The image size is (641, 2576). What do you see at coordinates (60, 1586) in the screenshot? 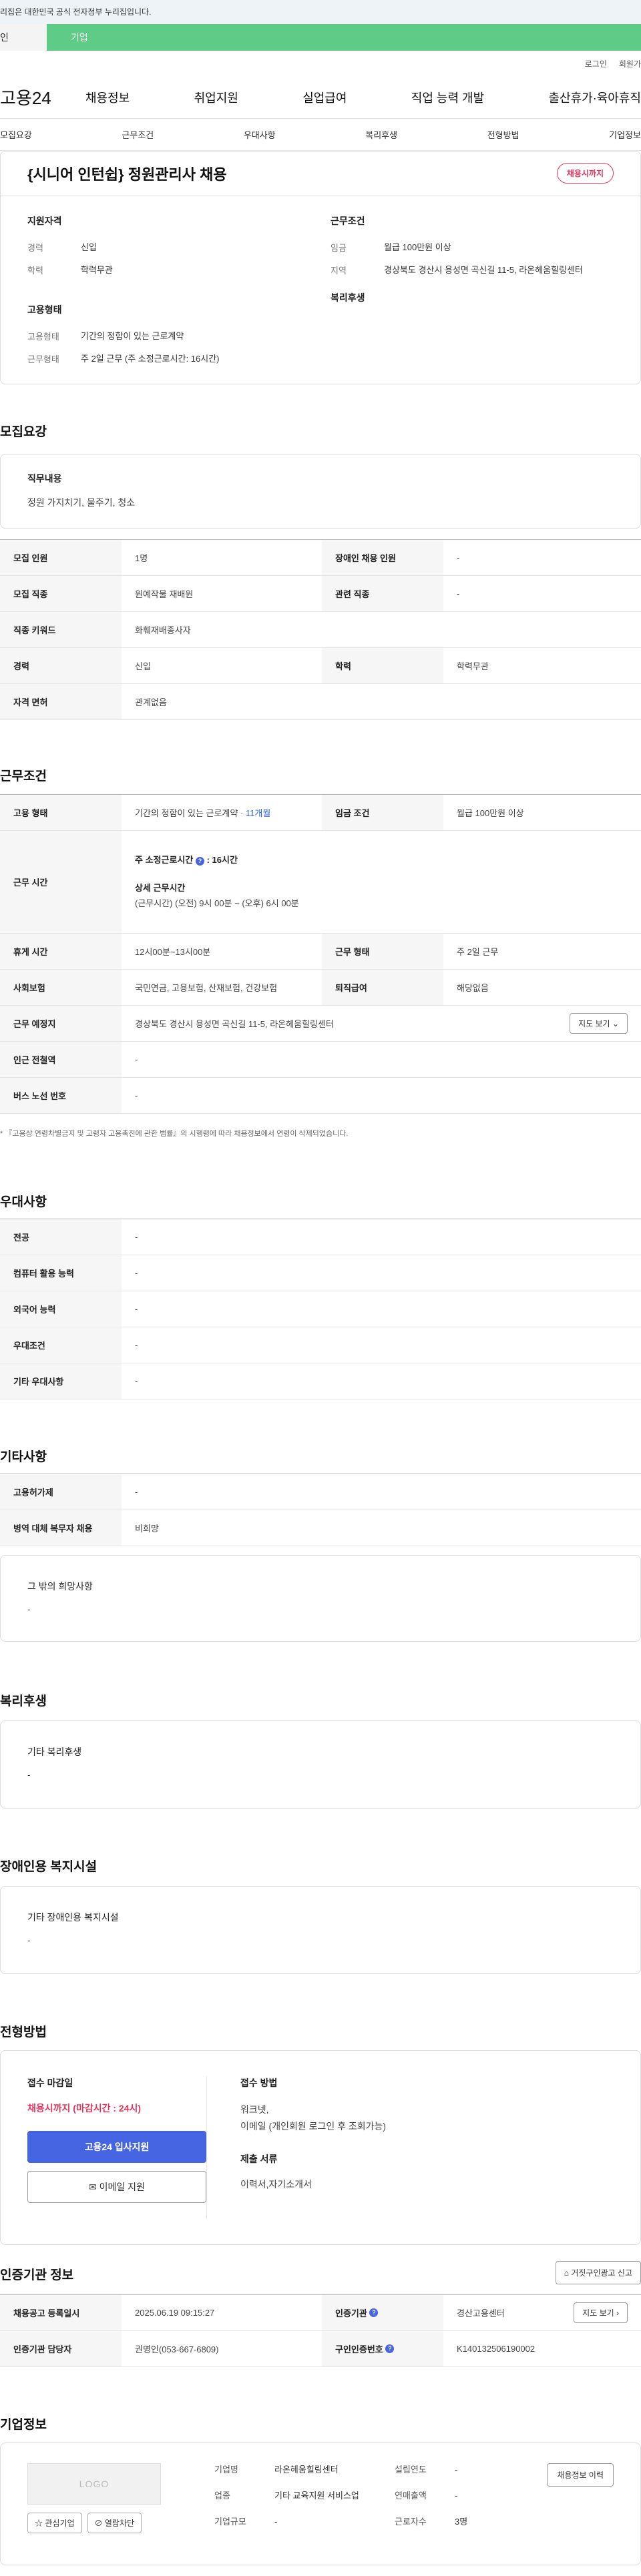
I see `other-wishes-label: 그 밖의 희망사항` at bounding box center [60, 1586].